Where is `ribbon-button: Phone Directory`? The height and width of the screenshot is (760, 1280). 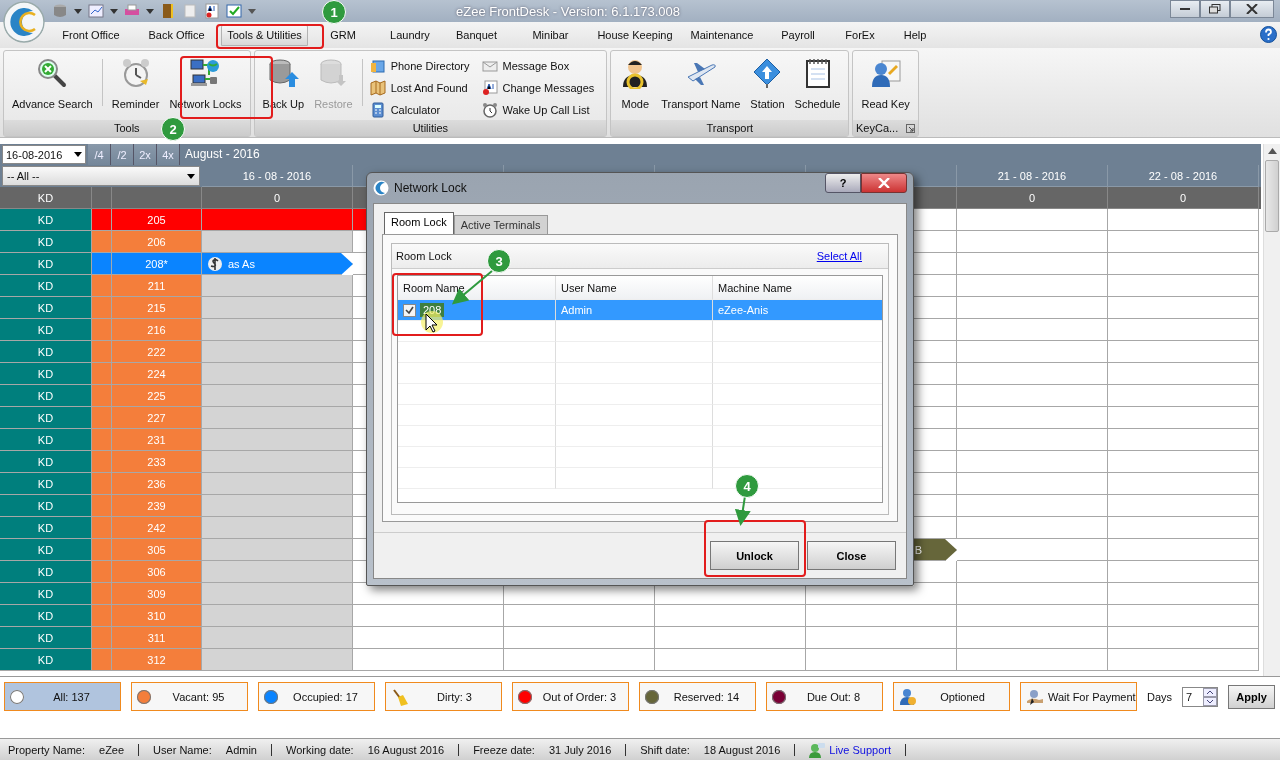
ribbon-button: Phone Directory is located at coordinates (419, 66).